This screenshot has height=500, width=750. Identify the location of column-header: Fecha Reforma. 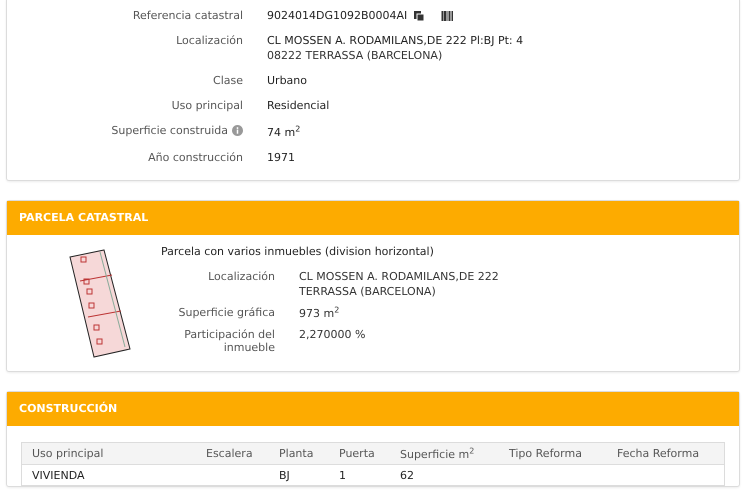
(658, 454).